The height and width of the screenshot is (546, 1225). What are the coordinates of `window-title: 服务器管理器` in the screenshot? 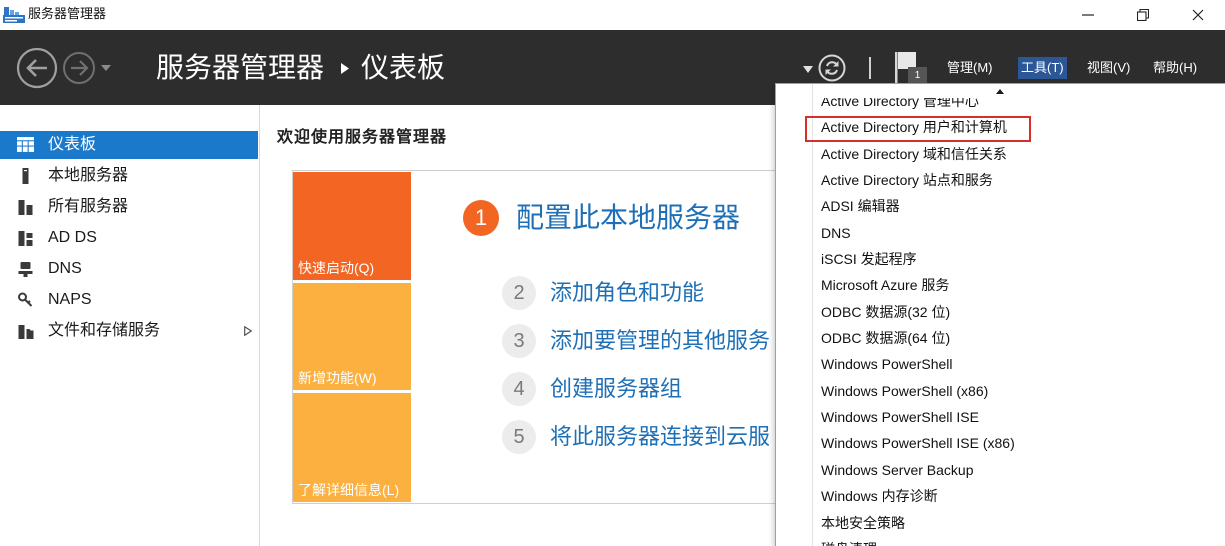 It's located at (67, 13).